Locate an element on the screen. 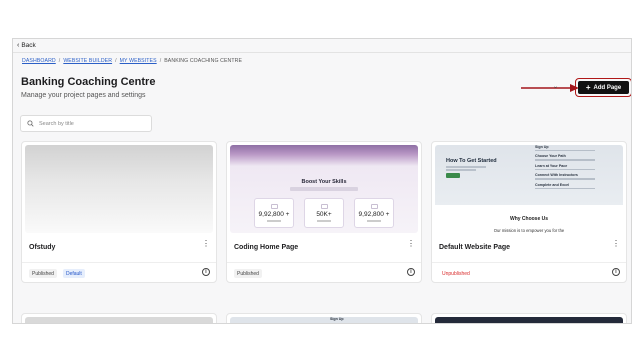  step-title: Choose Your Path is located at coordinates (550, 156).